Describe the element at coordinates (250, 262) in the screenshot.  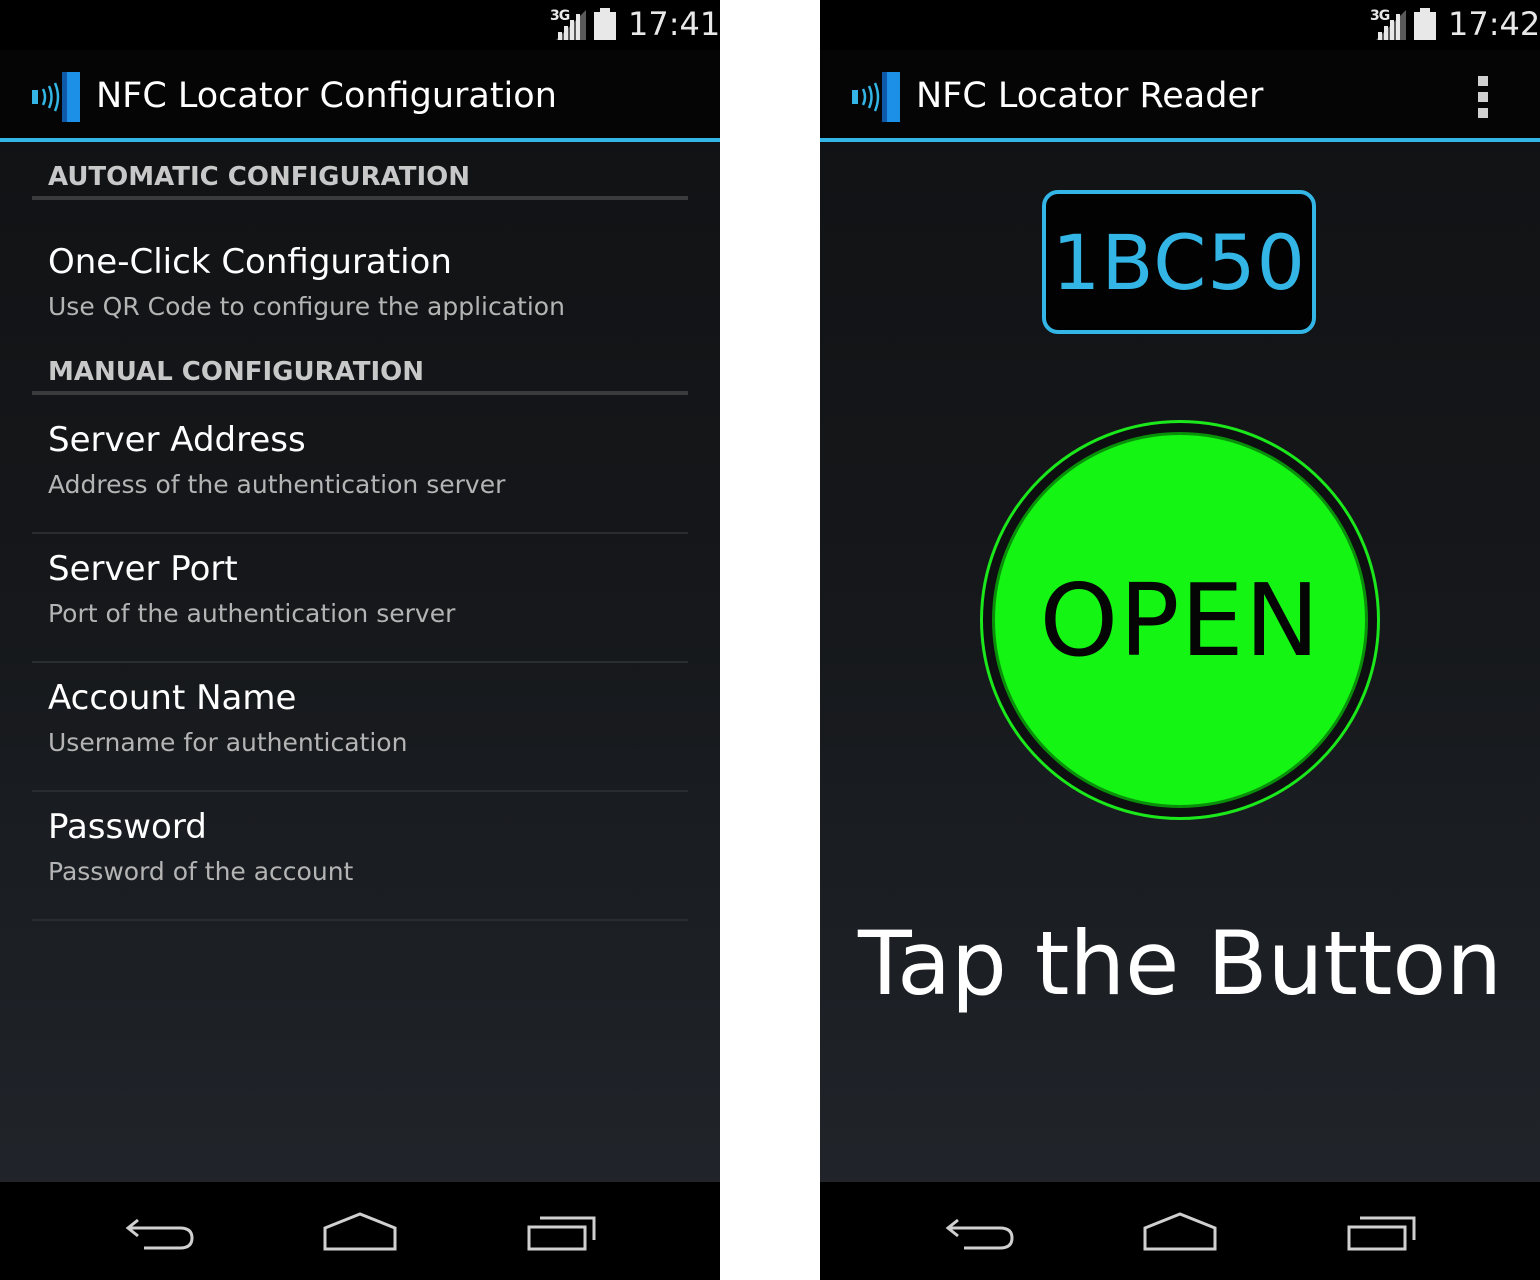
I see `pref-title: One-Click Configuration` at that location.